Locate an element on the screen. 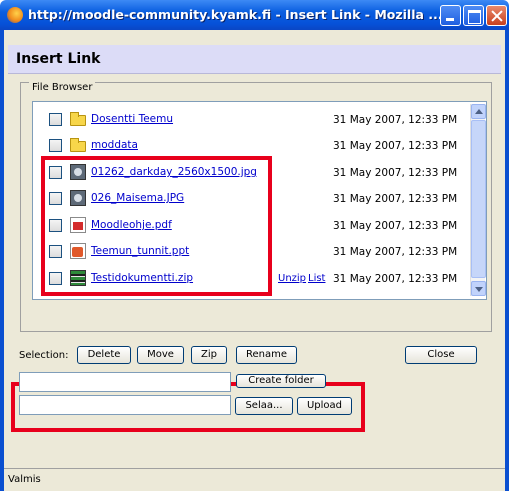 This screenshot has height=491, width=509. create-folder-button: Create folder is located at coordinates (281, 381).